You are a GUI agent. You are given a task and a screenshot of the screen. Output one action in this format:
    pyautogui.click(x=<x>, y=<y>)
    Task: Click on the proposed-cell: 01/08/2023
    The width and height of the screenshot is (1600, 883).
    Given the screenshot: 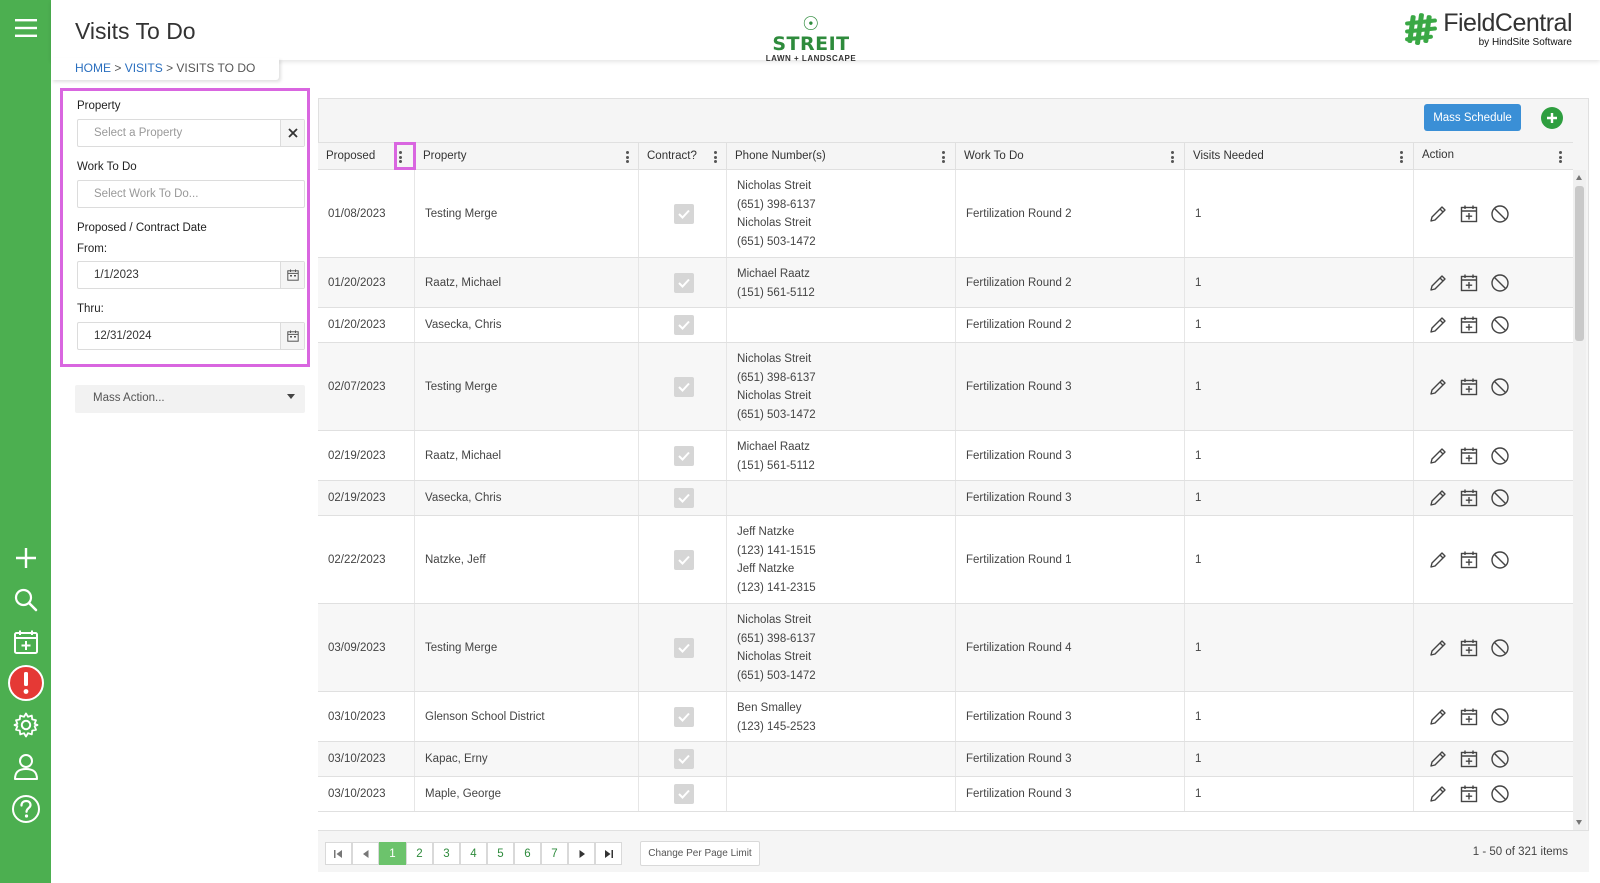 What is the action you would take?
    pyautogui.click(x=357, y=213)
    